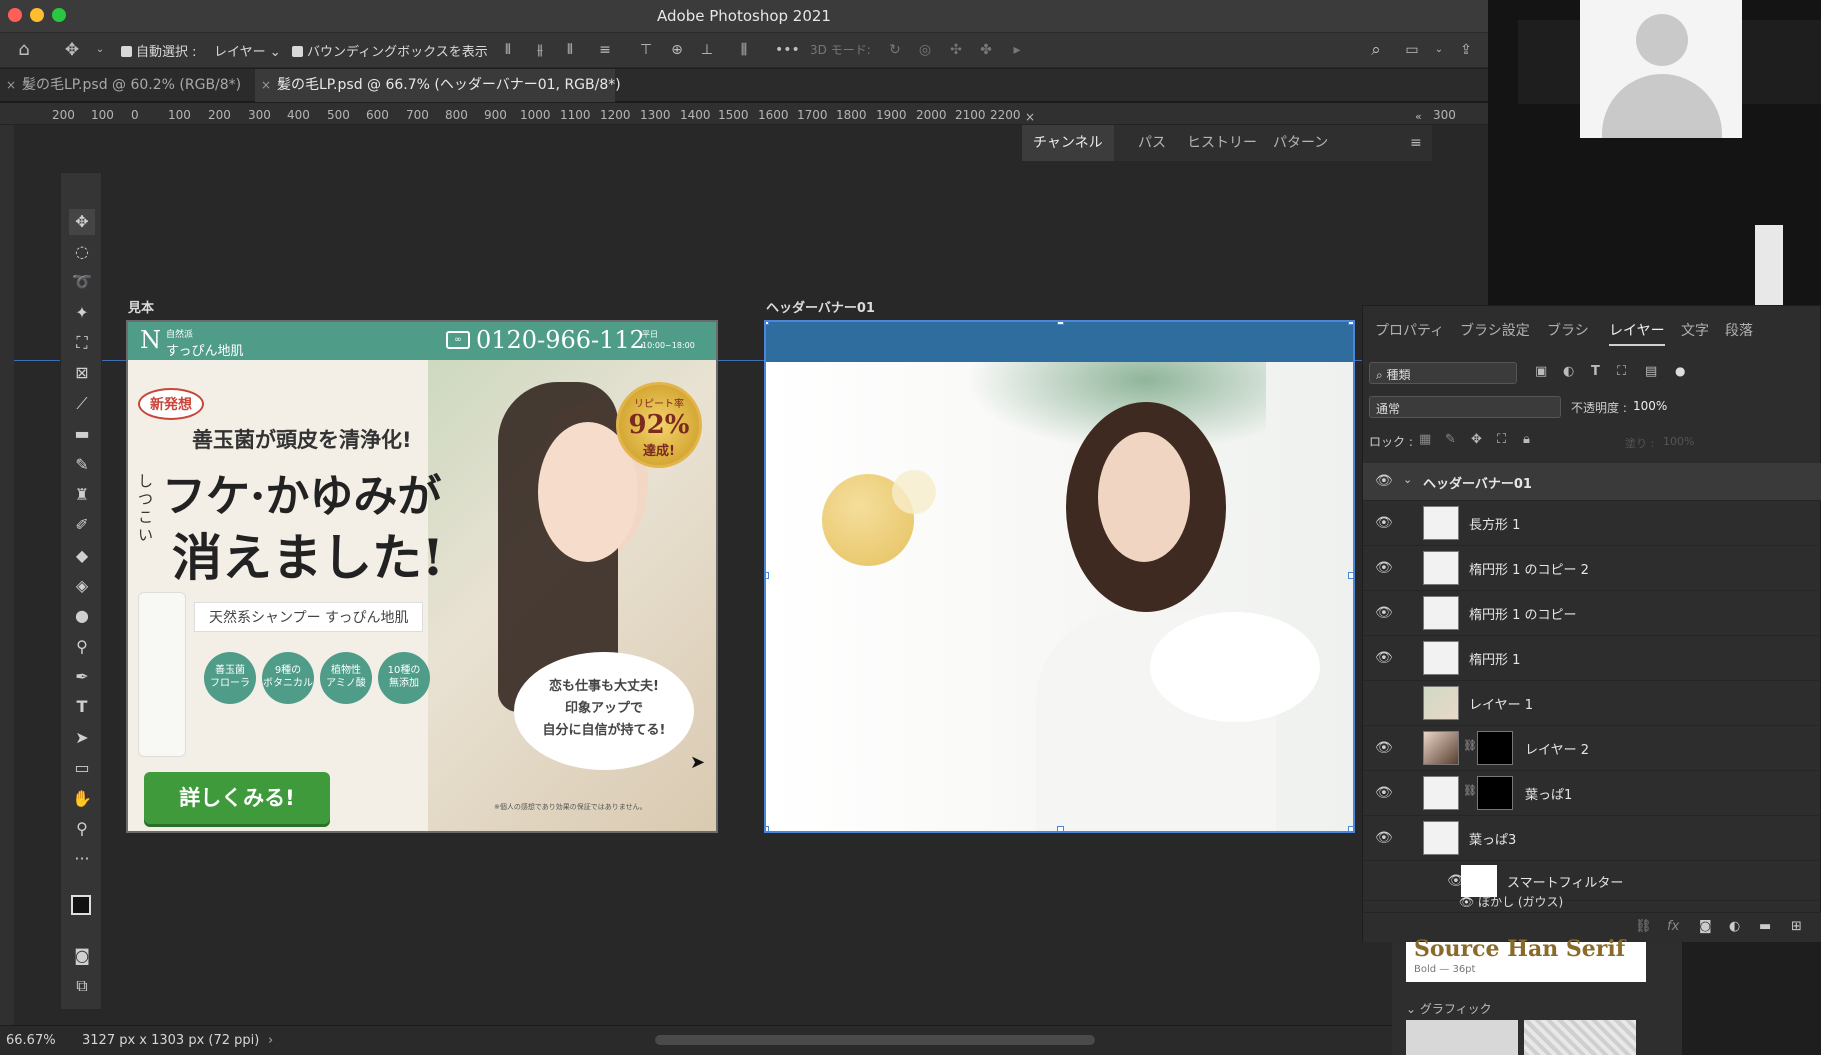 This screenshot has height=1055, width=1821. I want to click on lock-position-icon: ✥, so click(1476, 439).